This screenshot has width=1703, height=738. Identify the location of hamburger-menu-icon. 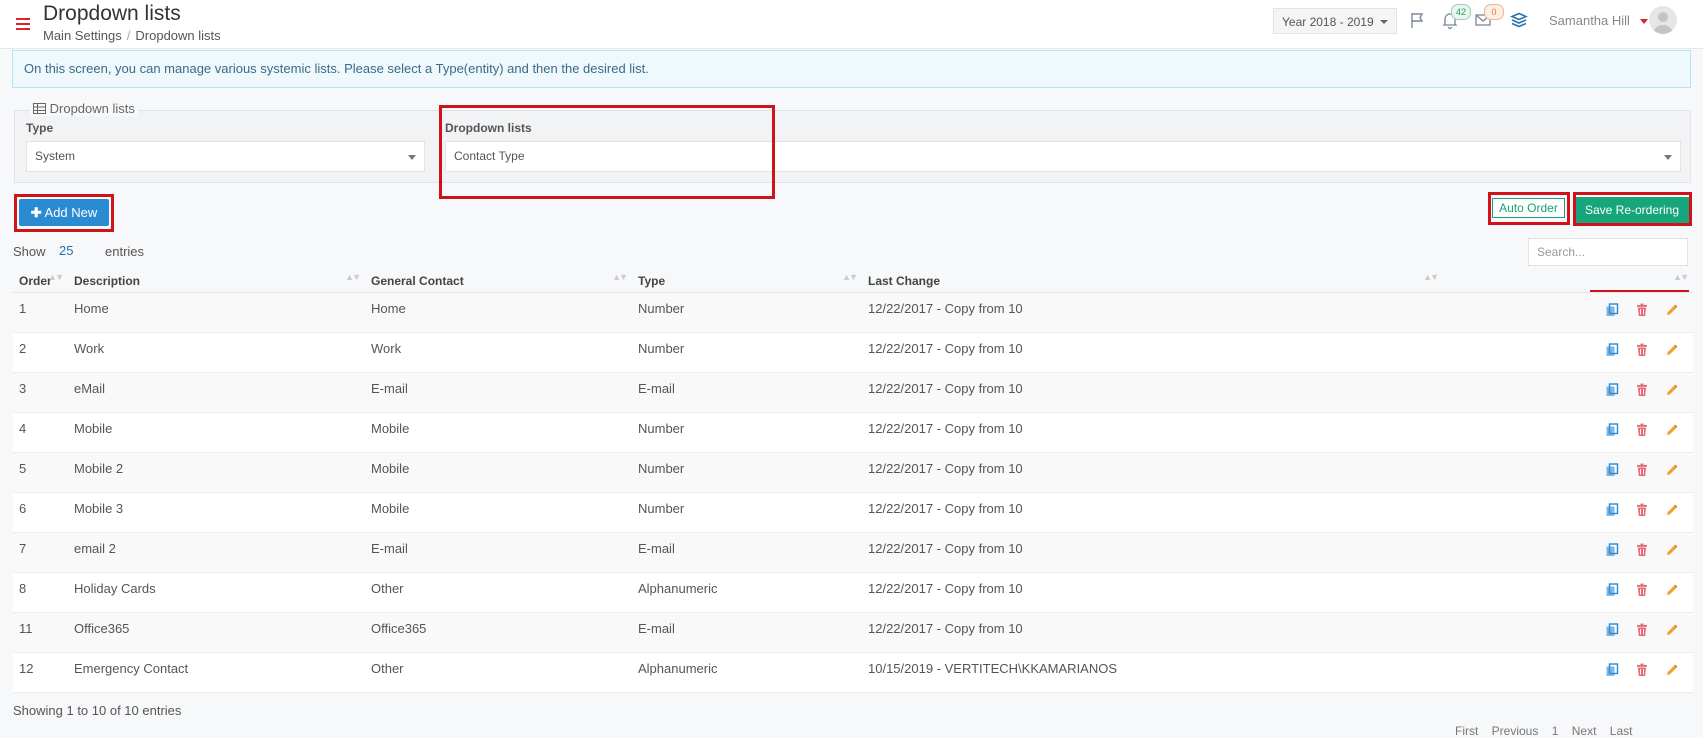
(23, 24).